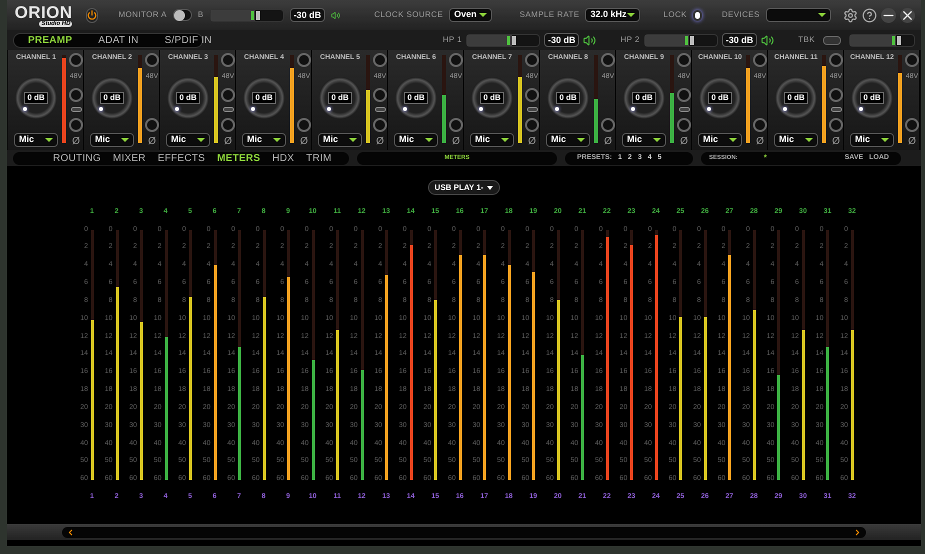 The height and width of the screenshot is (554, 925). What do you see at coordinates (188, 40) in the screenshot?
I see `input-tab: S/PDIF IN` at bounding box center [188, 40].